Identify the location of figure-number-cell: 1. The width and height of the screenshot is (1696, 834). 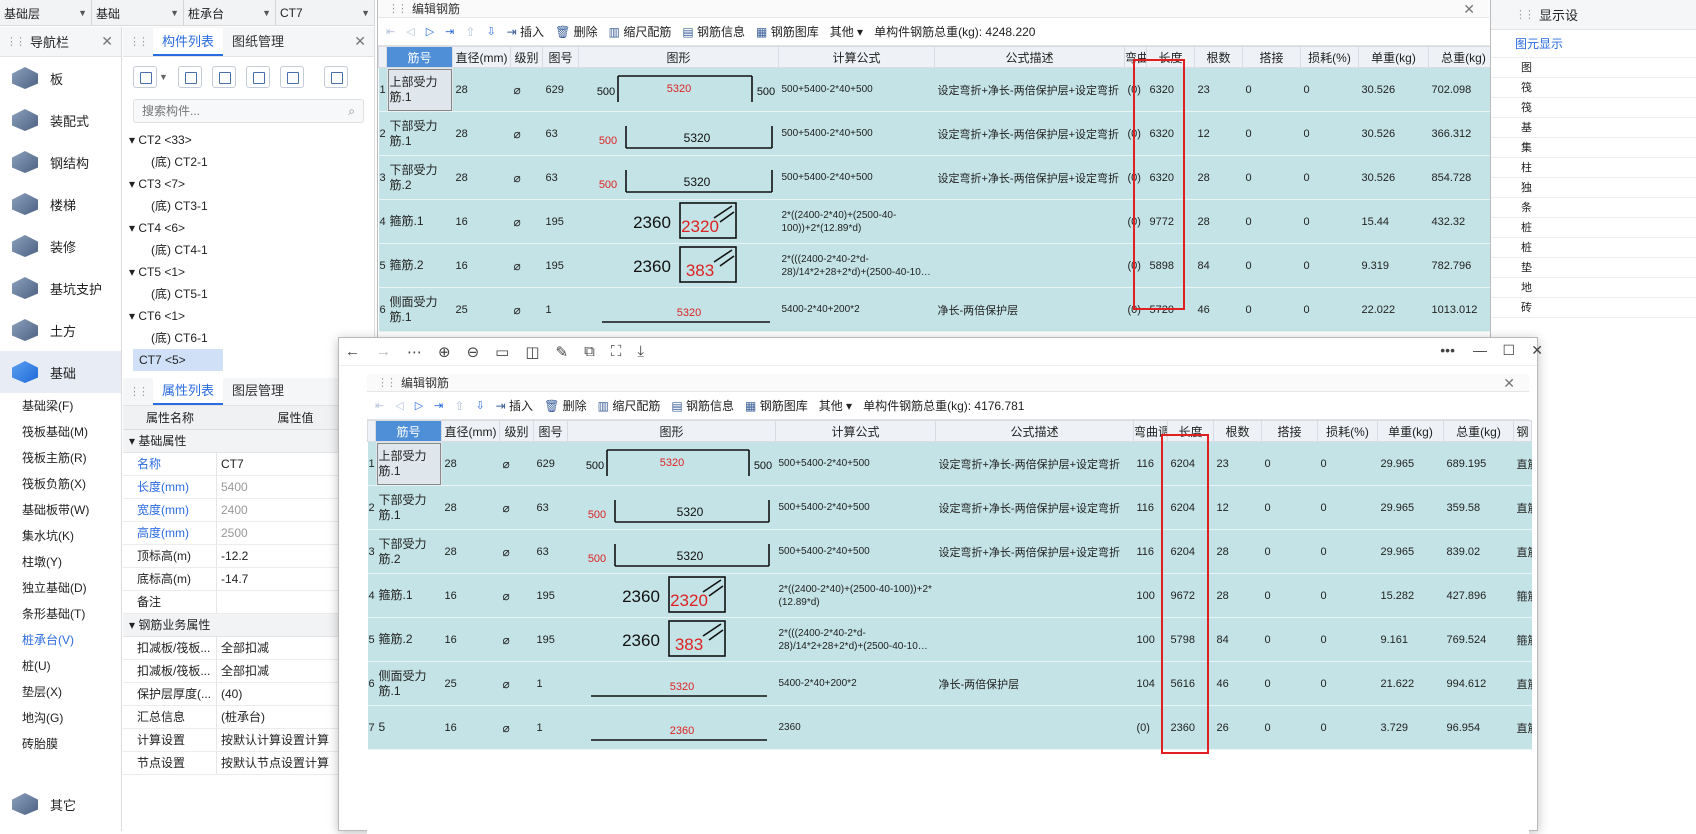
(560, 309).